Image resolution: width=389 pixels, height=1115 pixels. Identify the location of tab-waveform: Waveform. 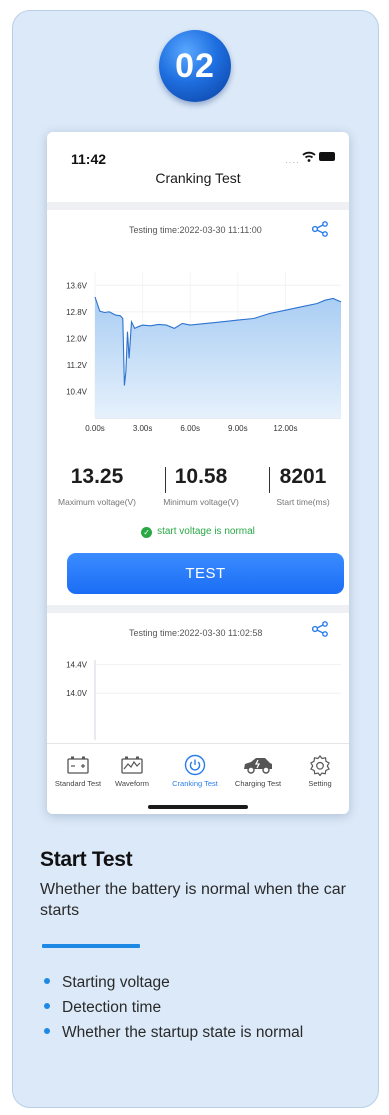
(132, 771).